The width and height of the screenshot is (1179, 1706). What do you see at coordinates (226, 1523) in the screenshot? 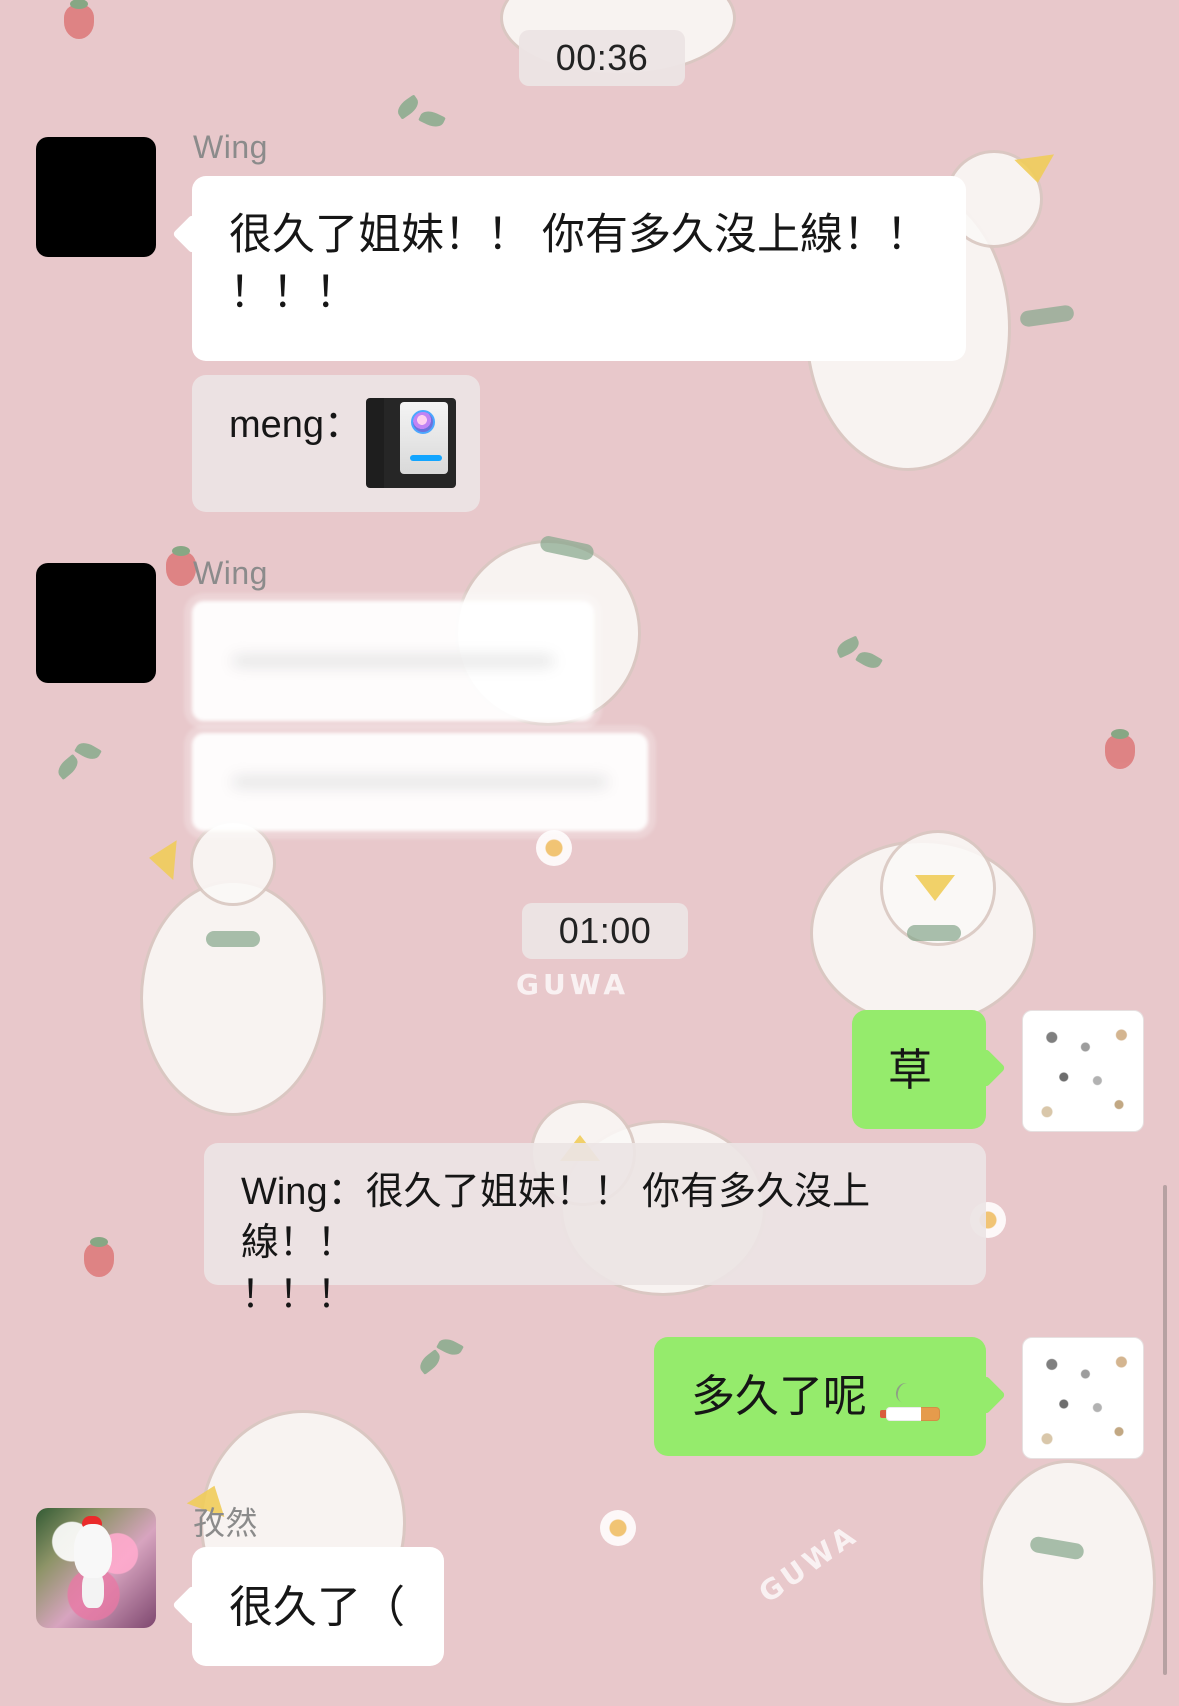
I see `sender-name: 孜然` at bounding box center [226, 1523].